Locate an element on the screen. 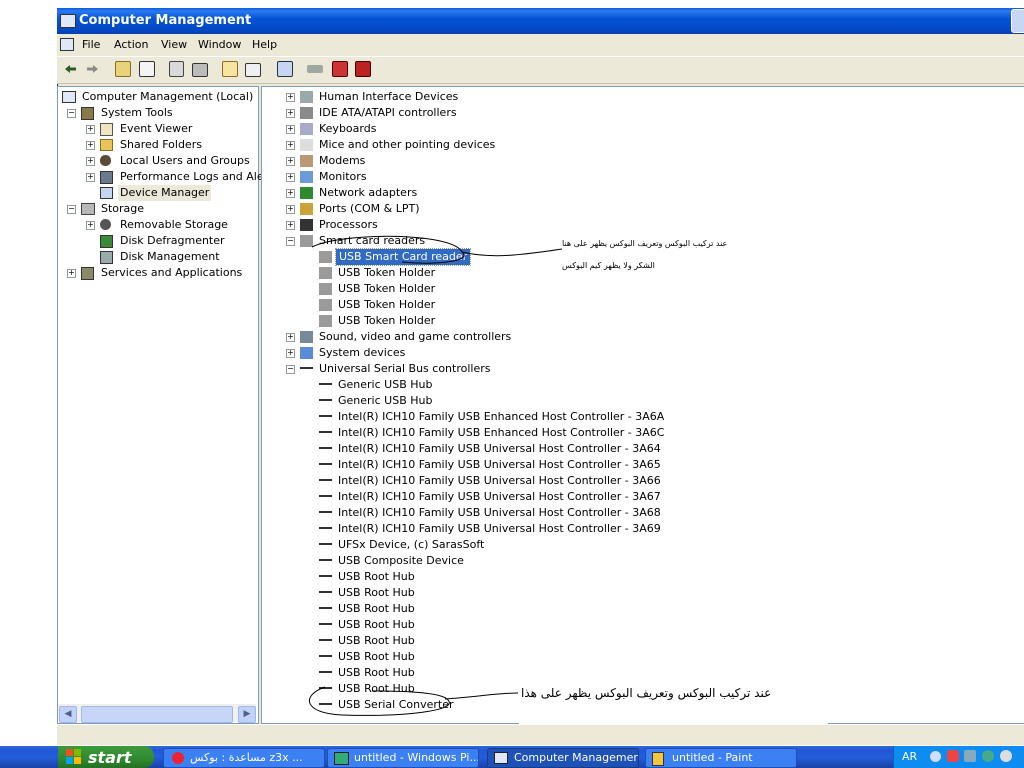 The height and width of the screenshot is (768, 1024). volume-tray-icon is located at coordinates (1006, 756).